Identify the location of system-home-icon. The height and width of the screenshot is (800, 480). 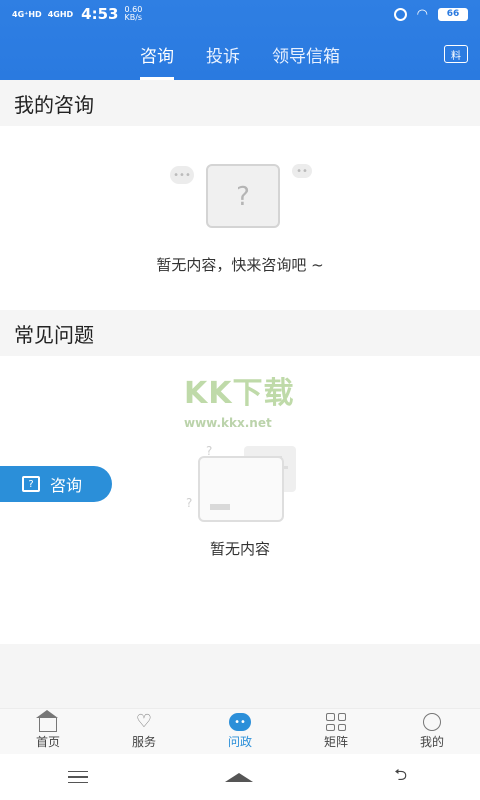
(238, 777).